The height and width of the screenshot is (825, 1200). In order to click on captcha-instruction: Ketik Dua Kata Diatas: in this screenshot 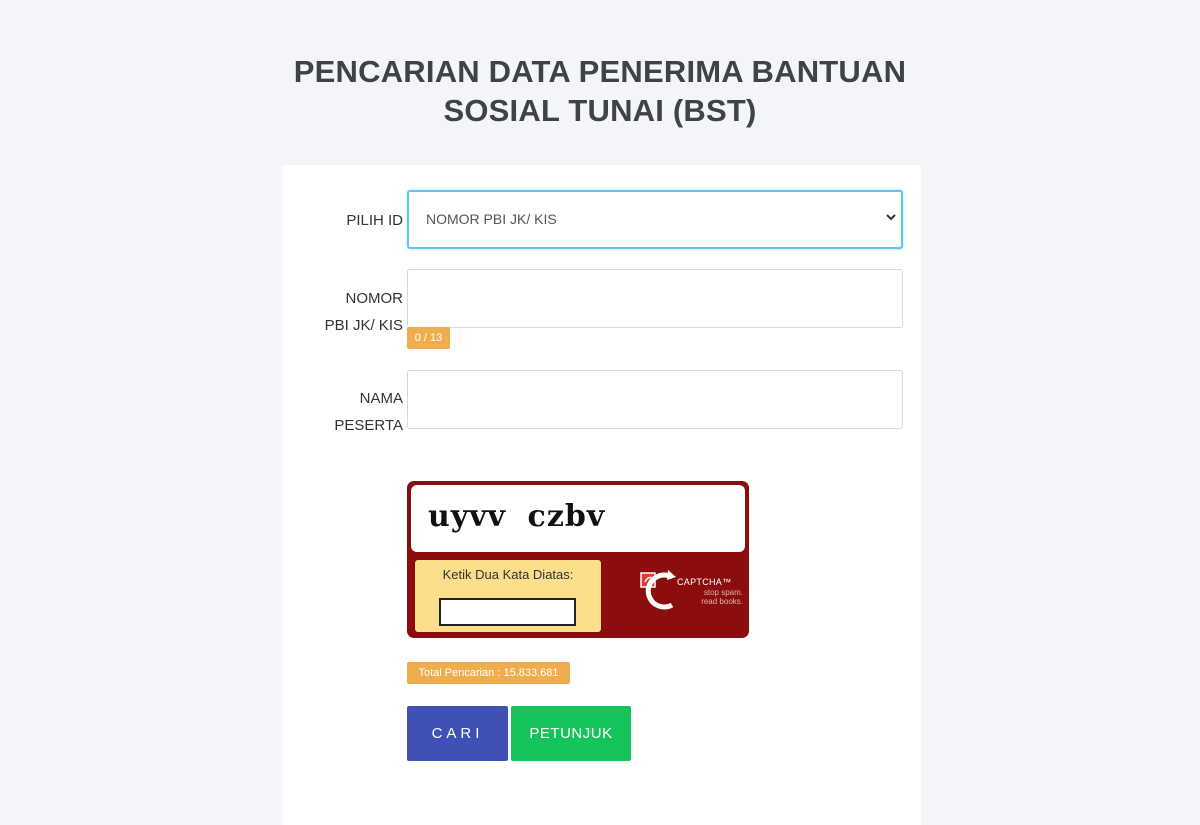, I will do `click(508, 574)`.